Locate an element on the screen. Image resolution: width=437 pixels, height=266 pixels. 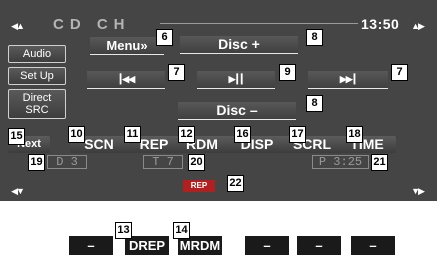
corner-top-right-icon: ▲▶ is located at coordinates (417, 26).